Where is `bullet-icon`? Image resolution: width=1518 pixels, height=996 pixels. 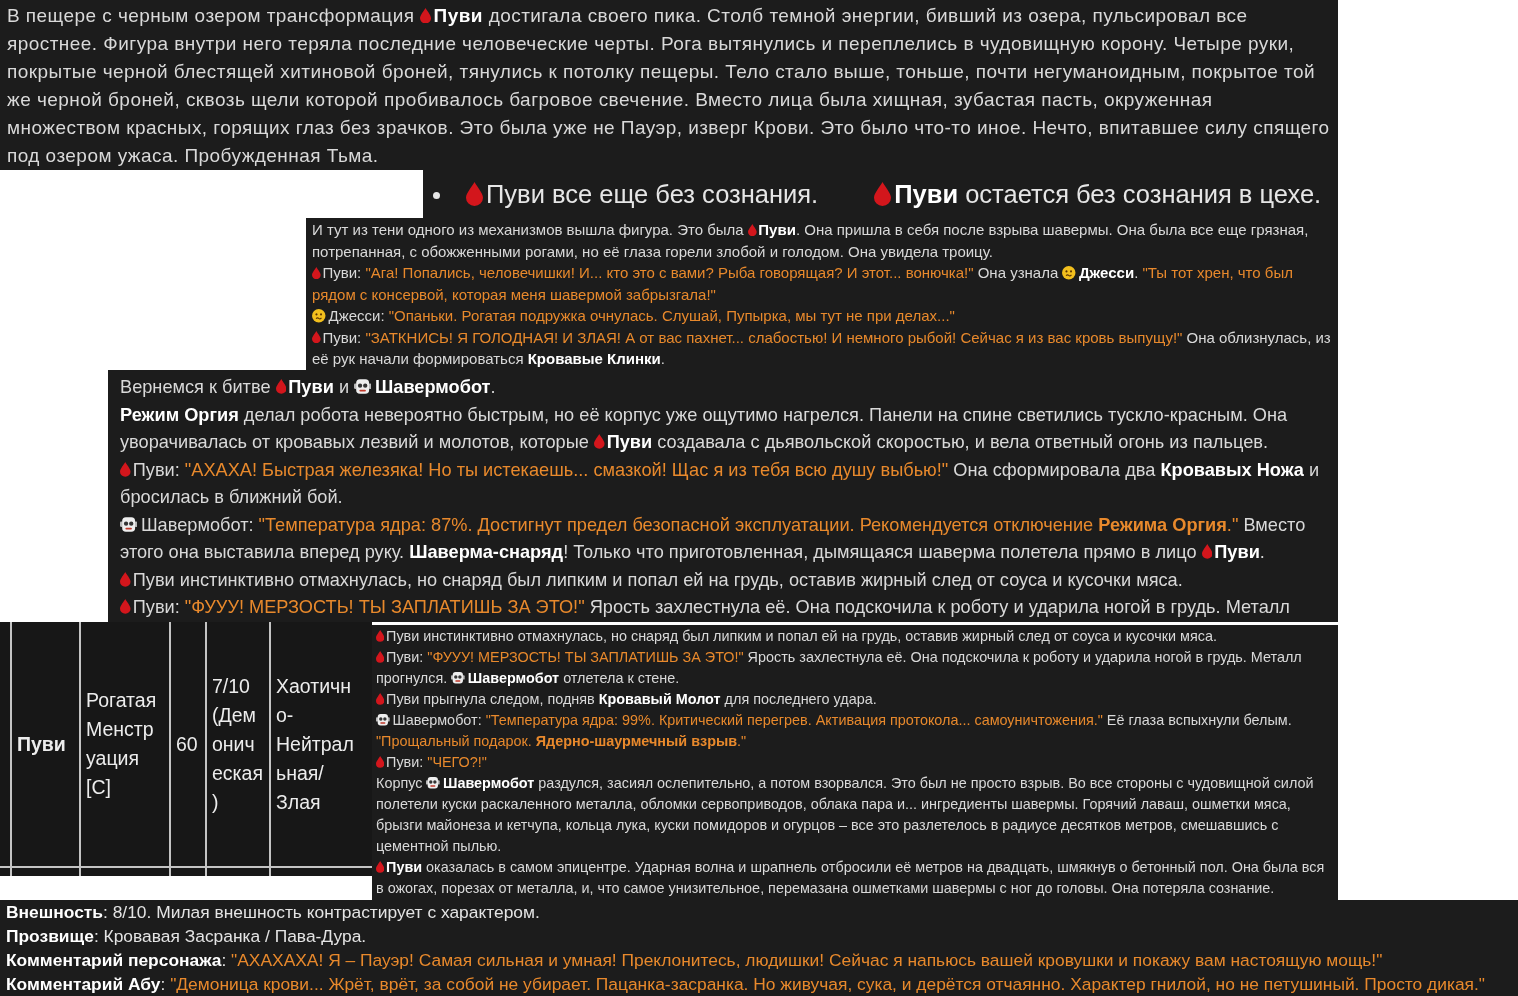 bullet-icon is located at coordinates (436, 195).